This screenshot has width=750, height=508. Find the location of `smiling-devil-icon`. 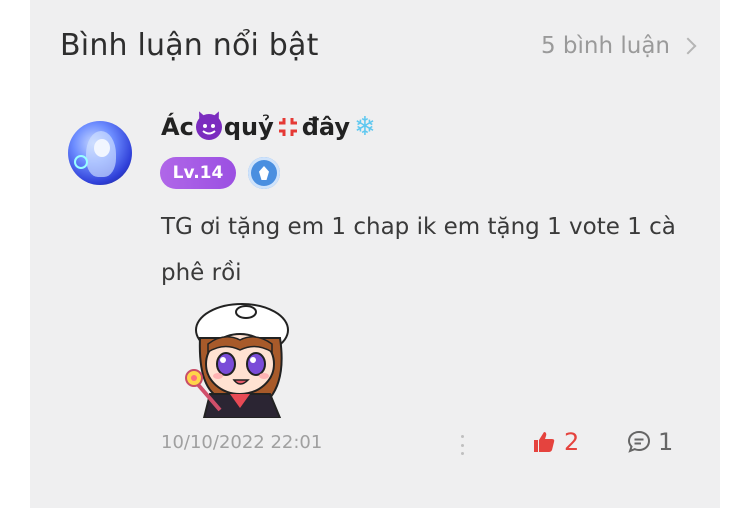

smiling-devil-icon is located at coordinates (208, 127).